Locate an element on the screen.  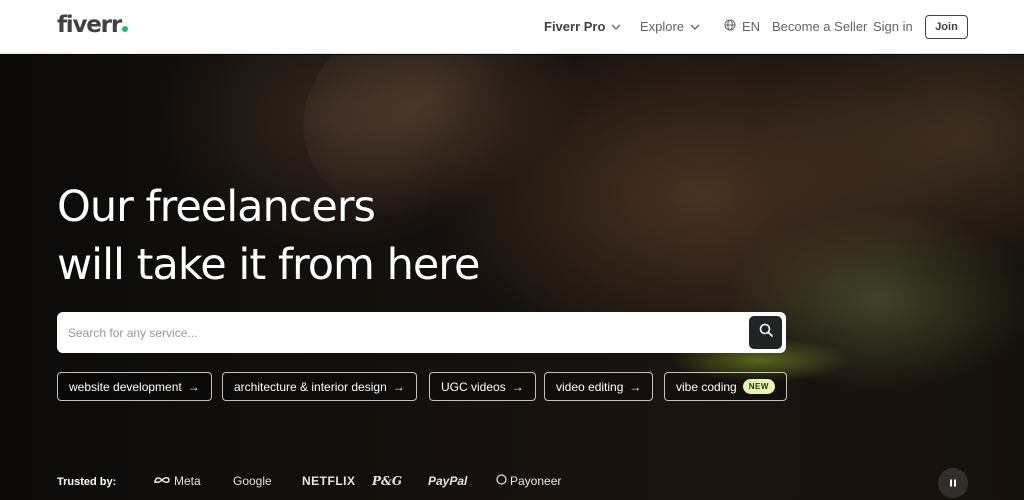
join-button: Join is located at coordinates (946, 27).